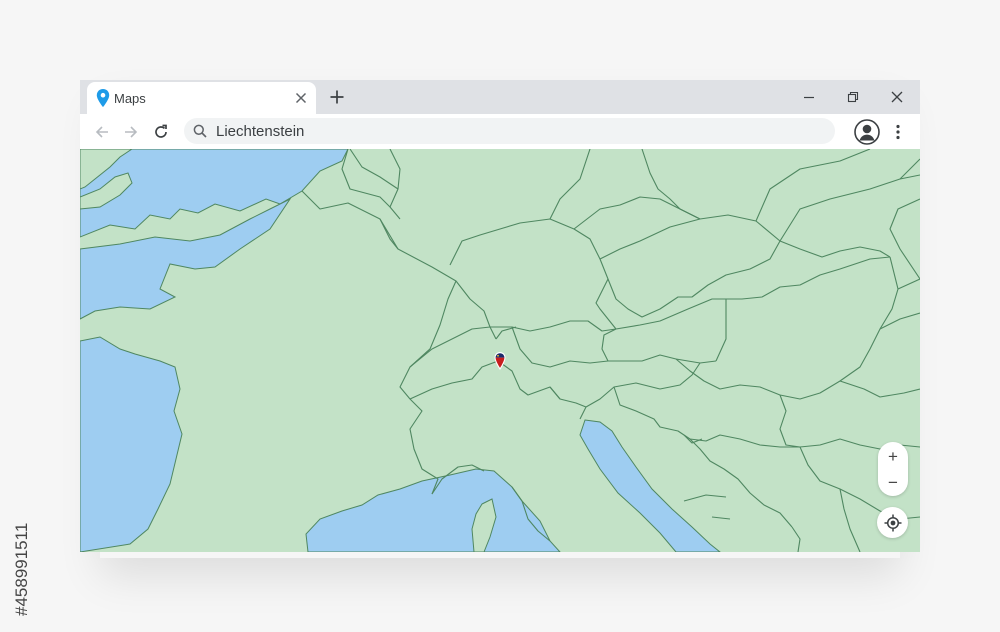 The width and height of the screenshot is (1000, 632). I want to click on restore-button, so click(853, 97).